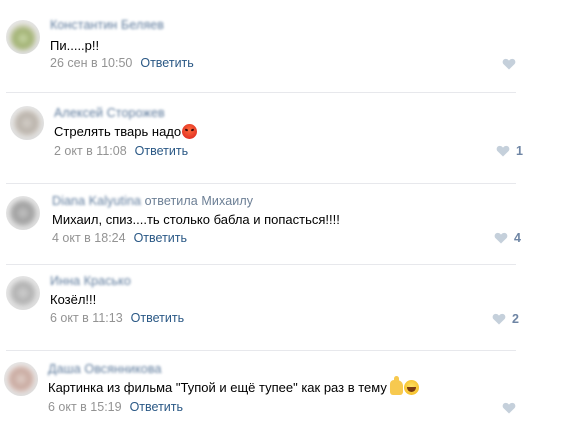  Describe the element at coordinates (519, 151) in the screenshot. I see `like-count: 1` at that location.